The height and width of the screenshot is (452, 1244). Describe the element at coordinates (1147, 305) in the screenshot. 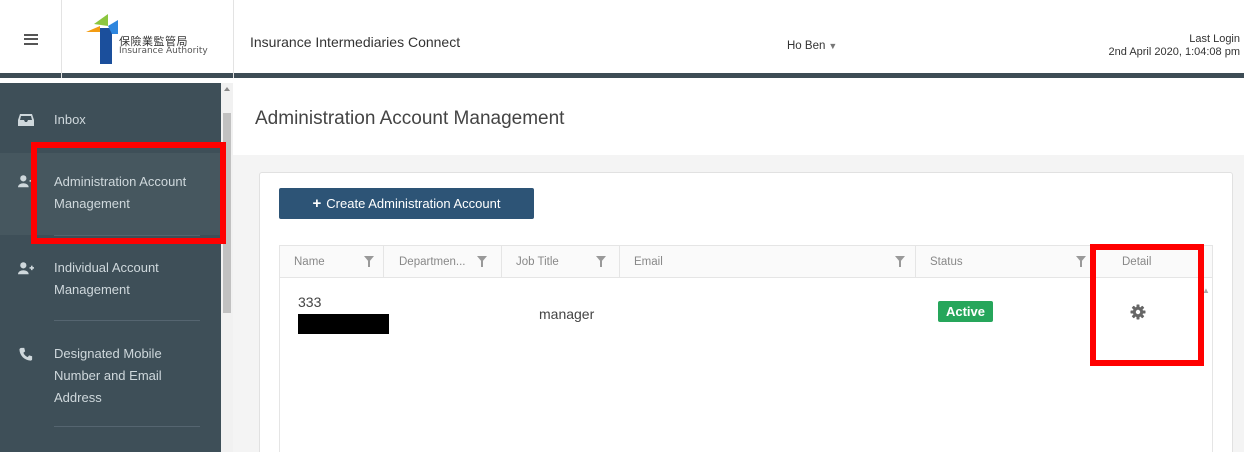

I see `highlight-box-detail` at that location.